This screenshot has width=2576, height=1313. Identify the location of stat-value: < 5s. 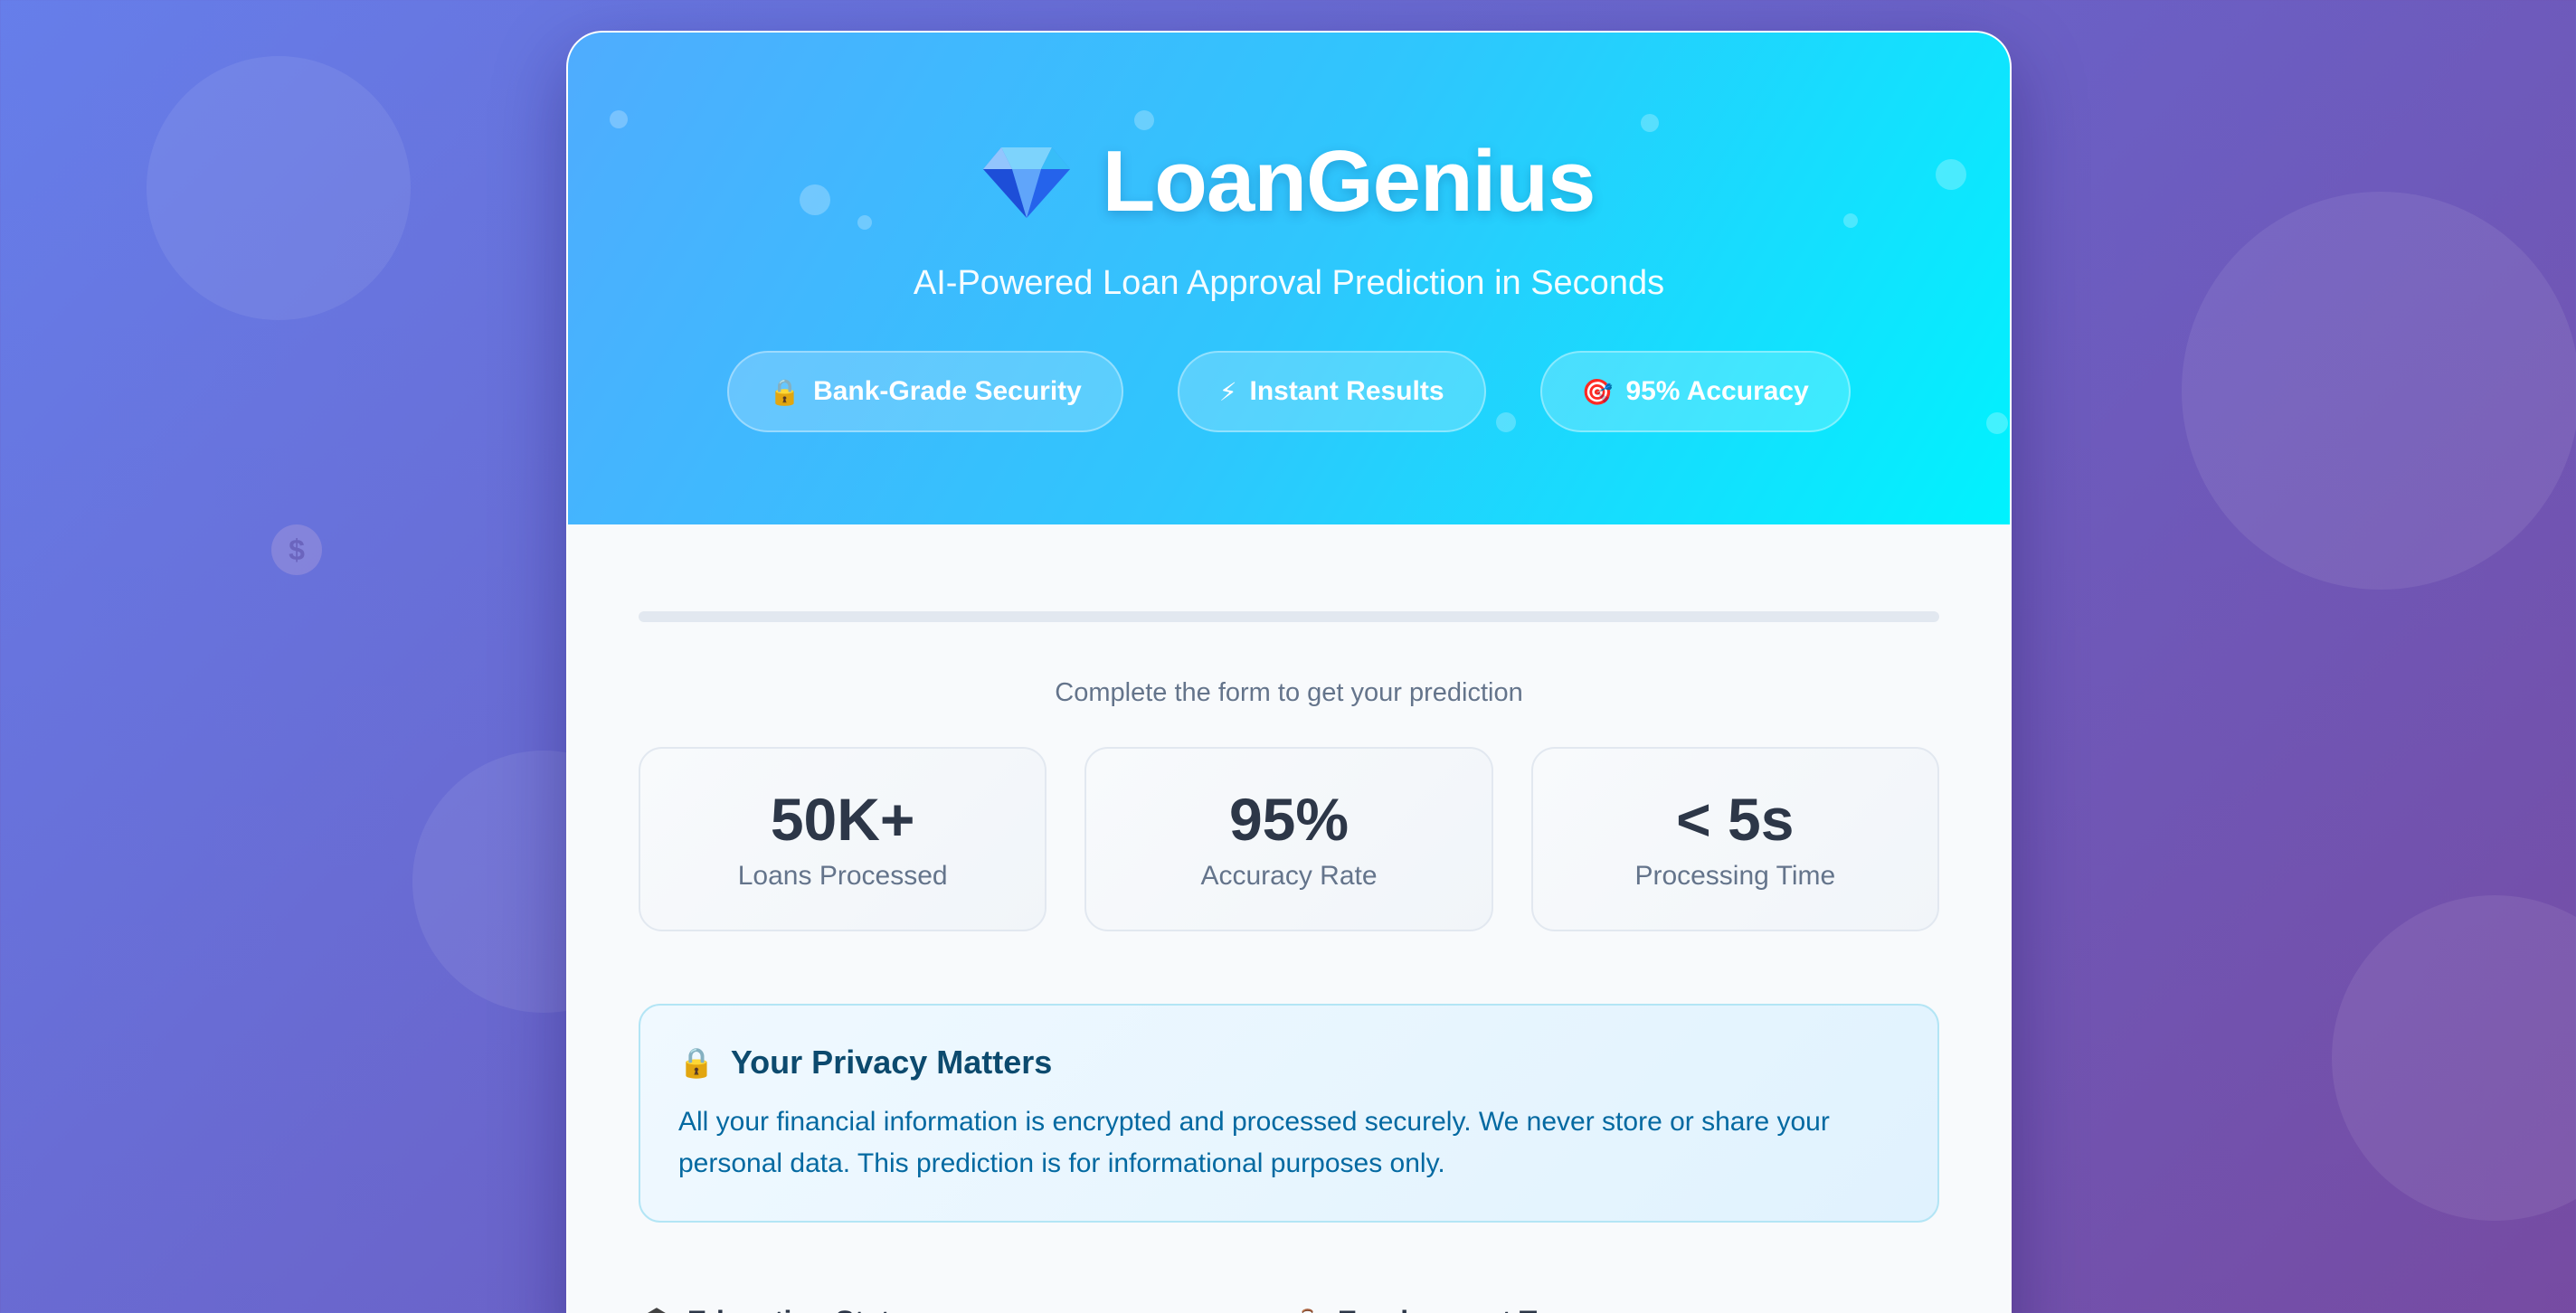
(1735, 819).